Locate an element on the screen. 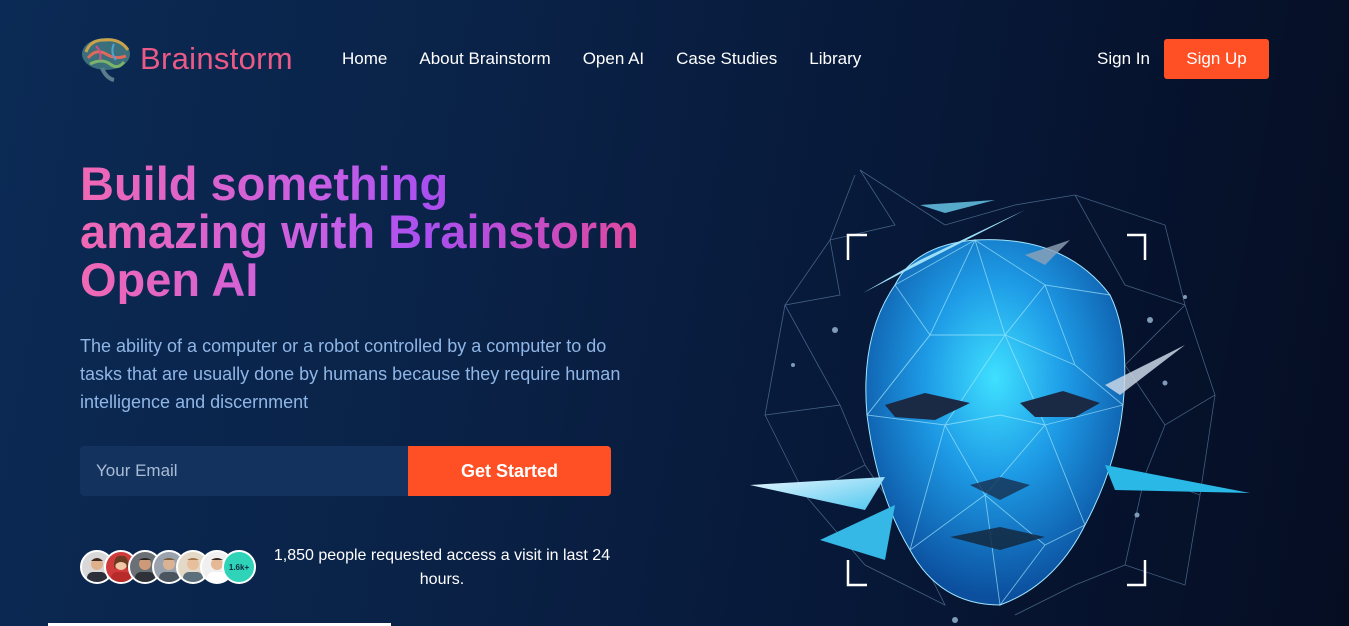  nav-item-home: Home is located at coordinates (364, 59).